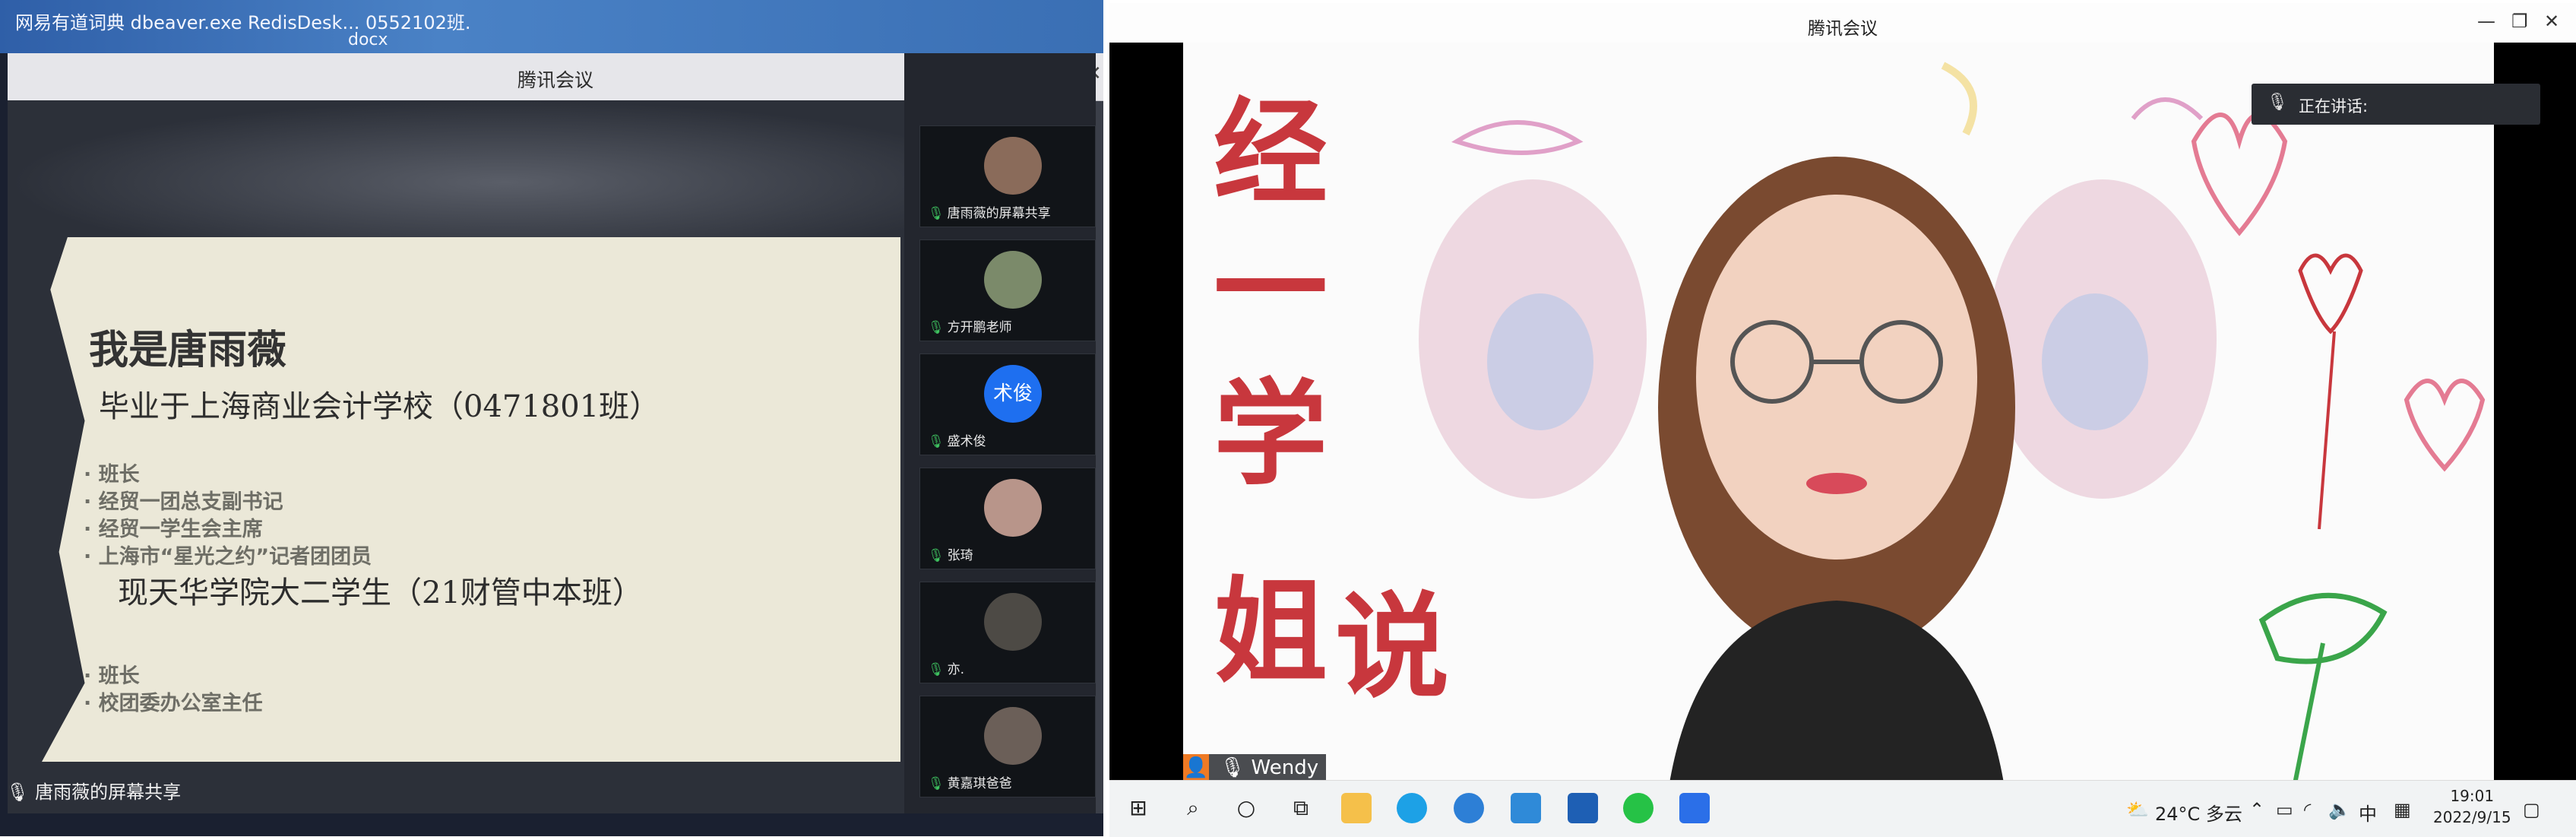 The height and width of the screenshot is (837, 2576). What do you see at coordinates (979, 328) in the screenshot?
I see `participant-name: 方开鹏老师` at bounding box center [979, 328].